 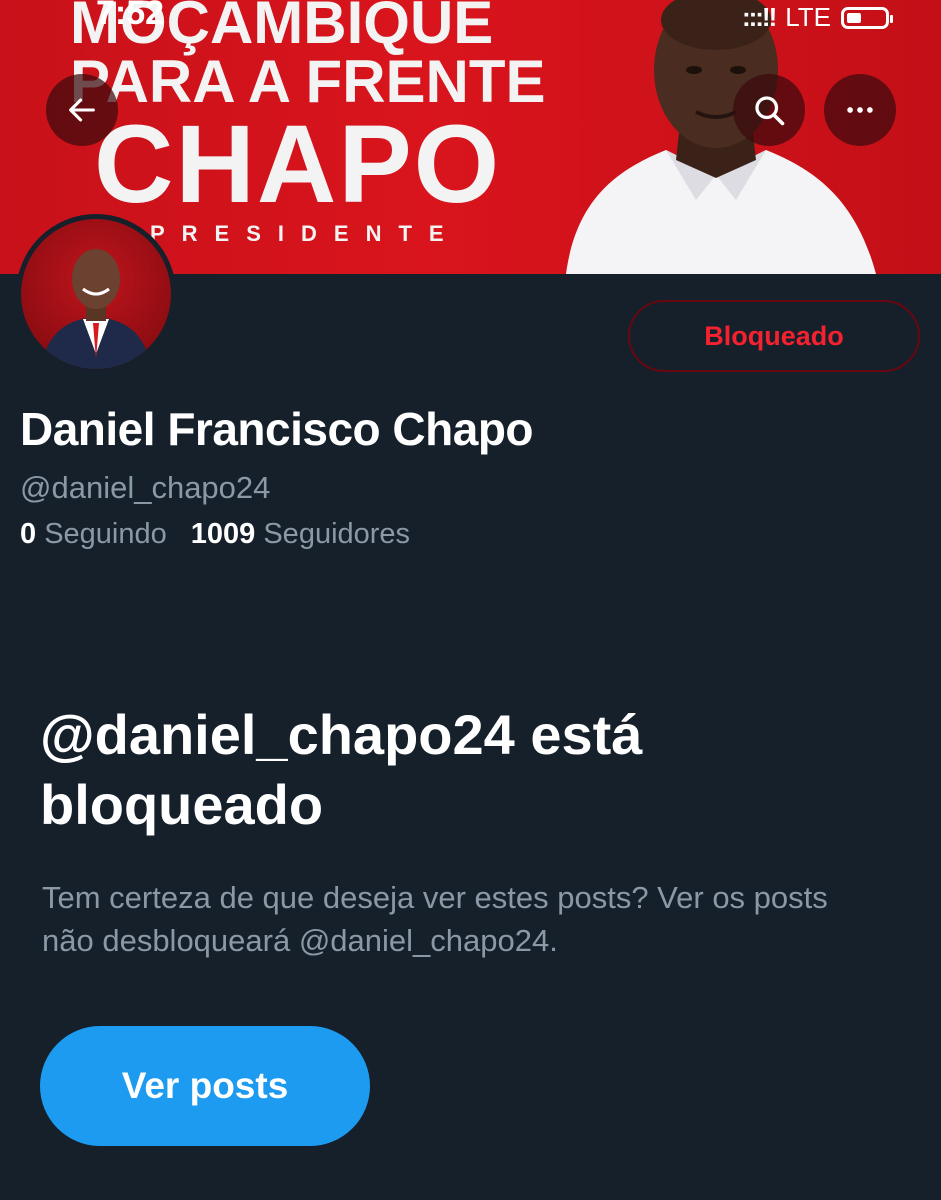 What do you see at coordinates (223, 534) in the screenshot?
I see `followers-count: 1009` at bounding box center [223, 534].